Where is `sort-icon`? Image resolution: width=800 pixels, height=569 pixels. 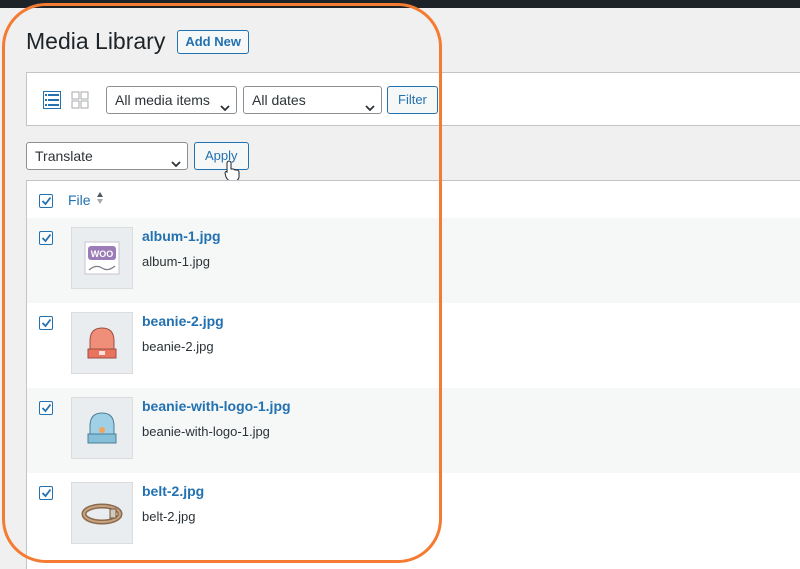
sort-icon is located at coordinates (100, 199).